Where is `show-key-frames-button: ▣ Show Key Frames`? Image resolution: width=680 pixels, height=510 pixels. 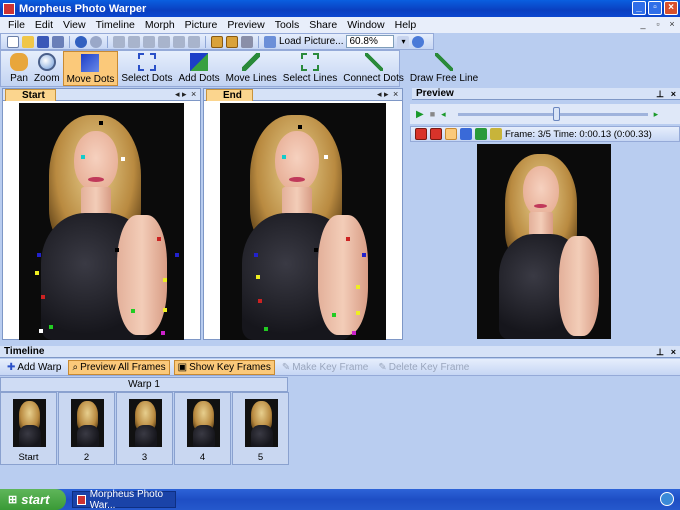
show-key-frames-button: ▣ Show Key Frames is located at coordinates (224, 367).